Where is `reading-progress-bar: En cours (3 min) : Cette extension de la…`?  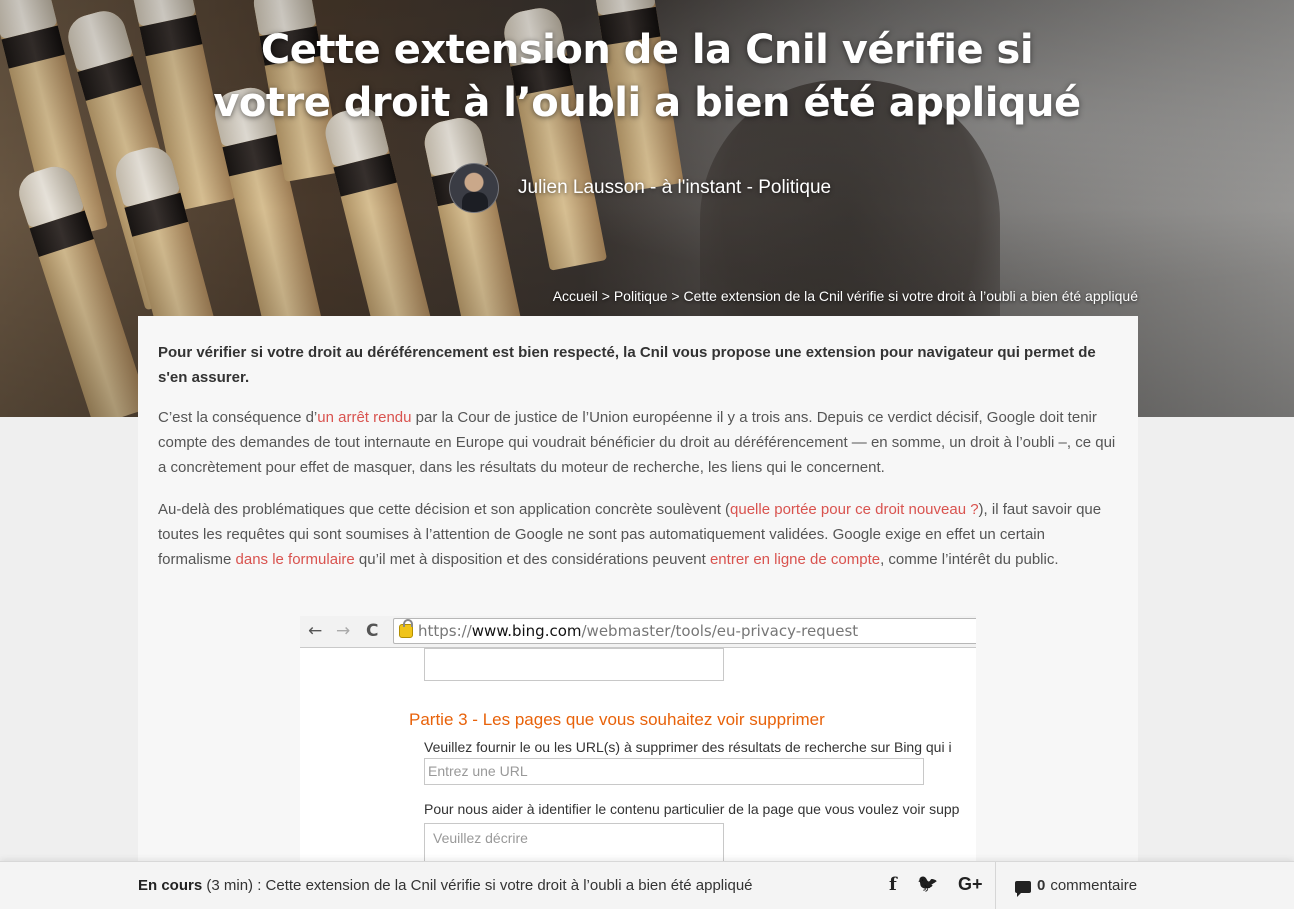 reading-progress-bar: En cours (3 min) : Cette extension de la… is located at coordinates (647, 885).